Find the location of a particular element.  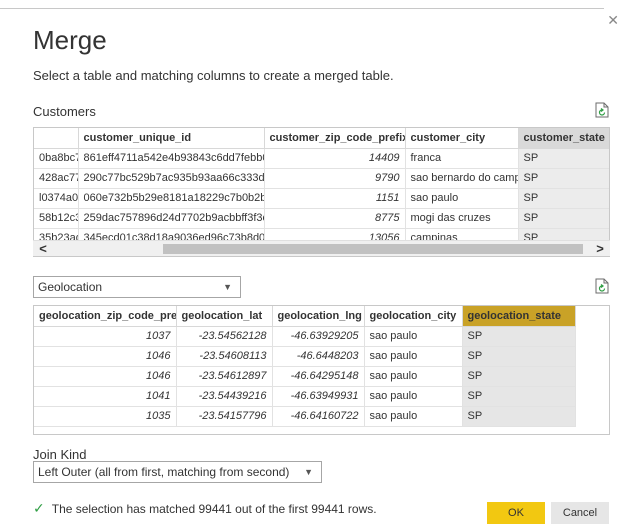

column-header: geolocation_lat is located at coordinates (224, 316).